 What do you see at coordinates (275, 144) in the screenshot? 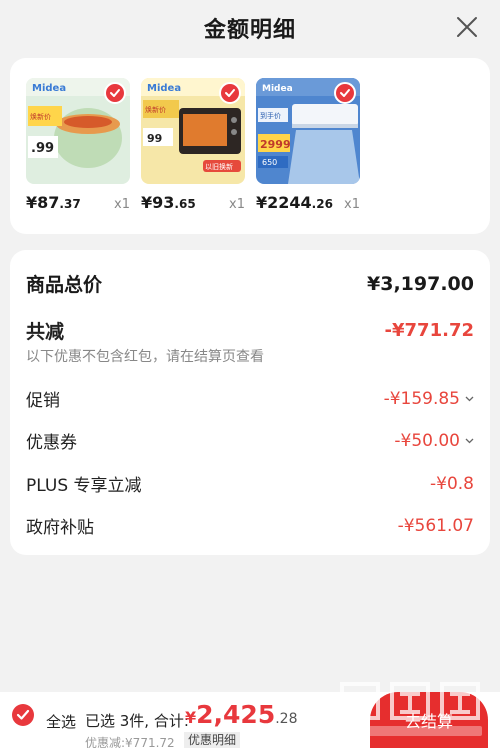
I see `svg-text: 2999` at bounding box center [275, 144].